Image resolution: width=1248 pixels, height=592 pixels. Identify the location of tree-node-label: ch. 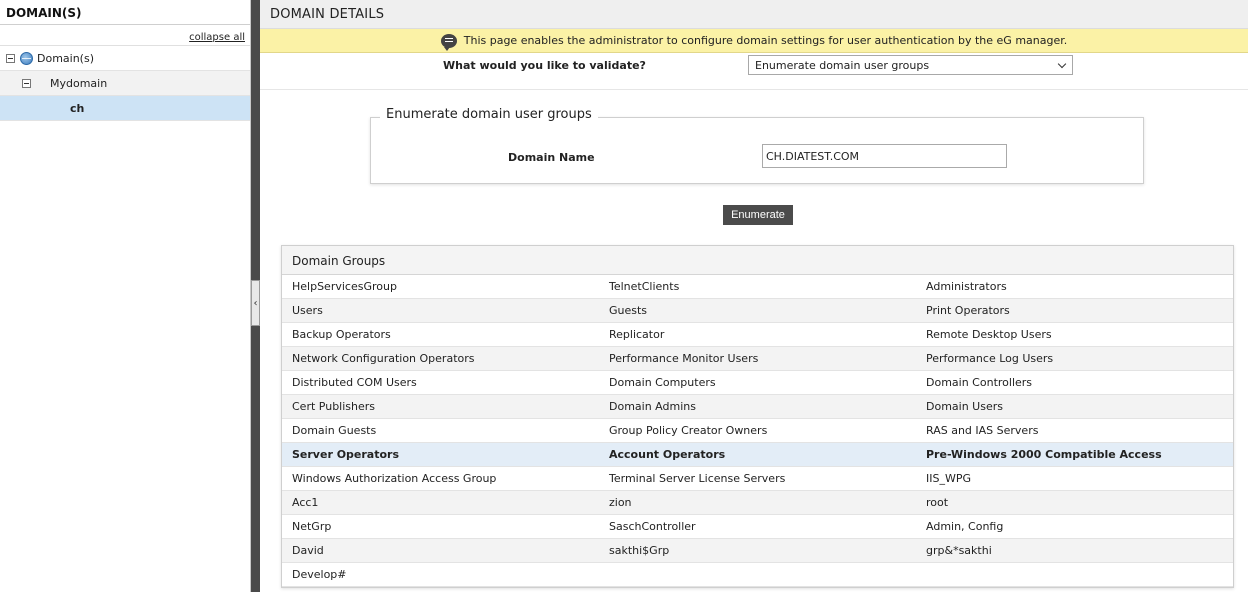
(77, 108).